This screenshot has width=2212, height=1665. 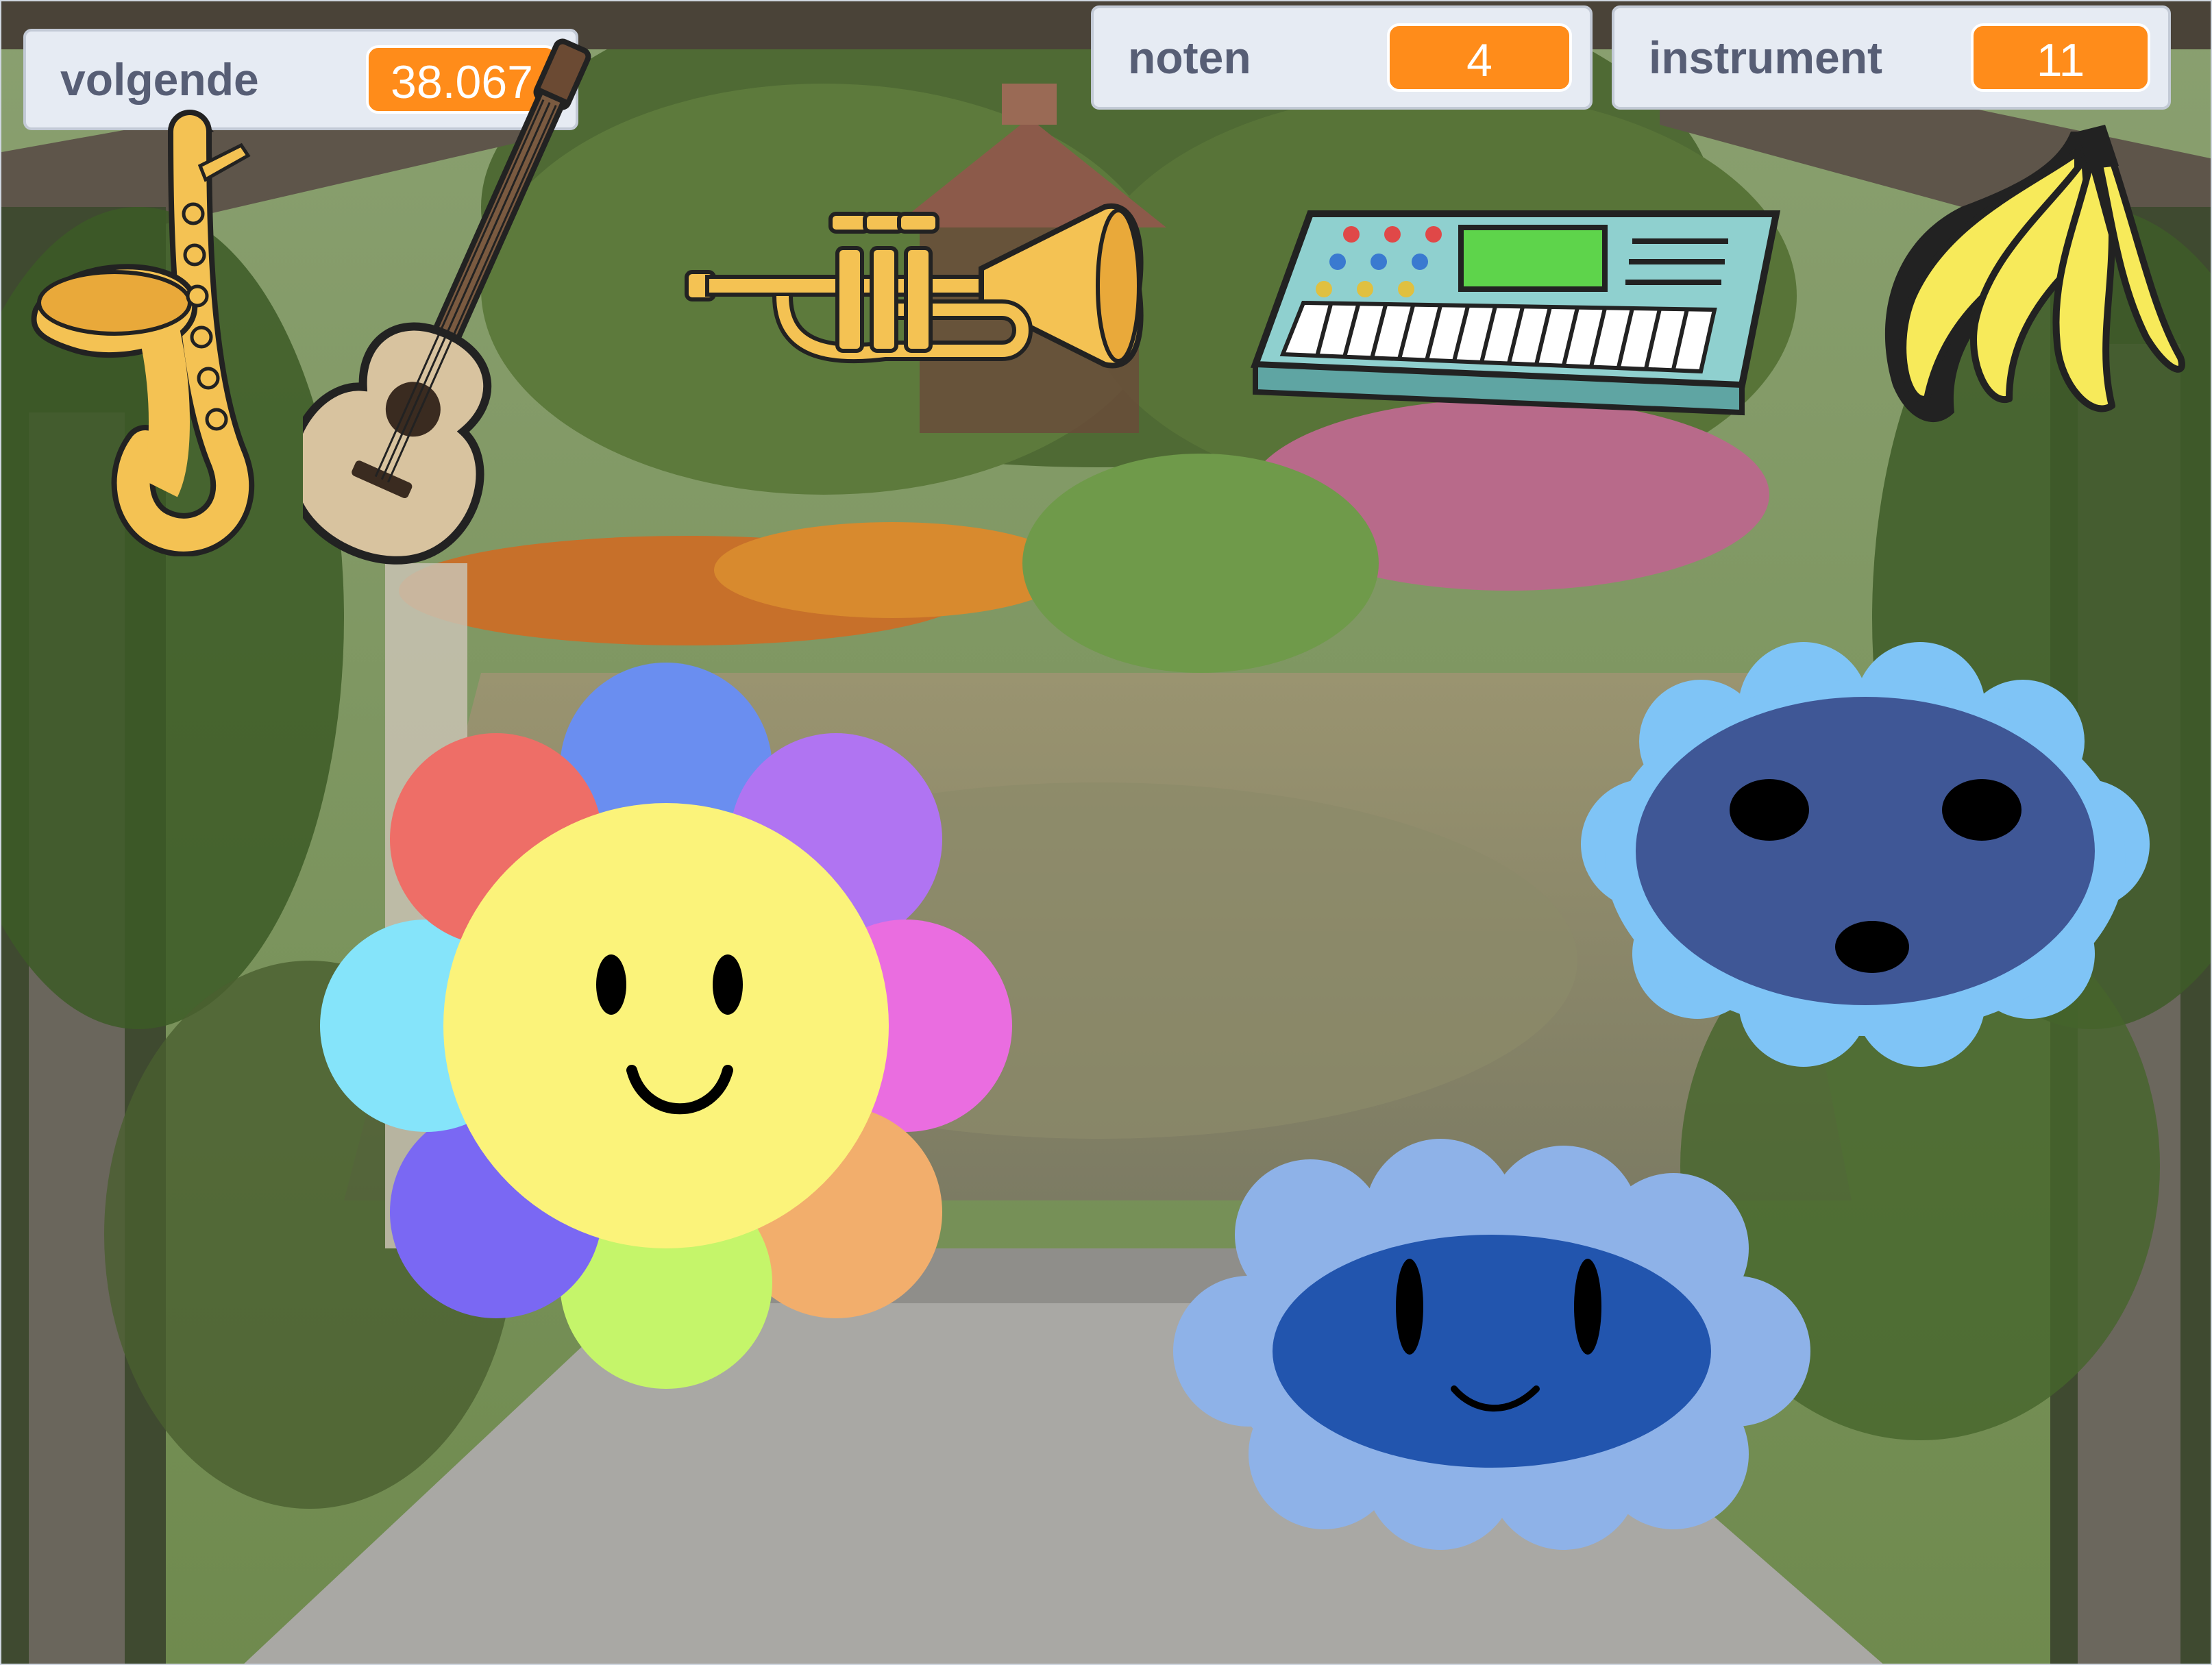 I want to click on variable-monitor-noten: noten 4, so click(x=1342, y=58).